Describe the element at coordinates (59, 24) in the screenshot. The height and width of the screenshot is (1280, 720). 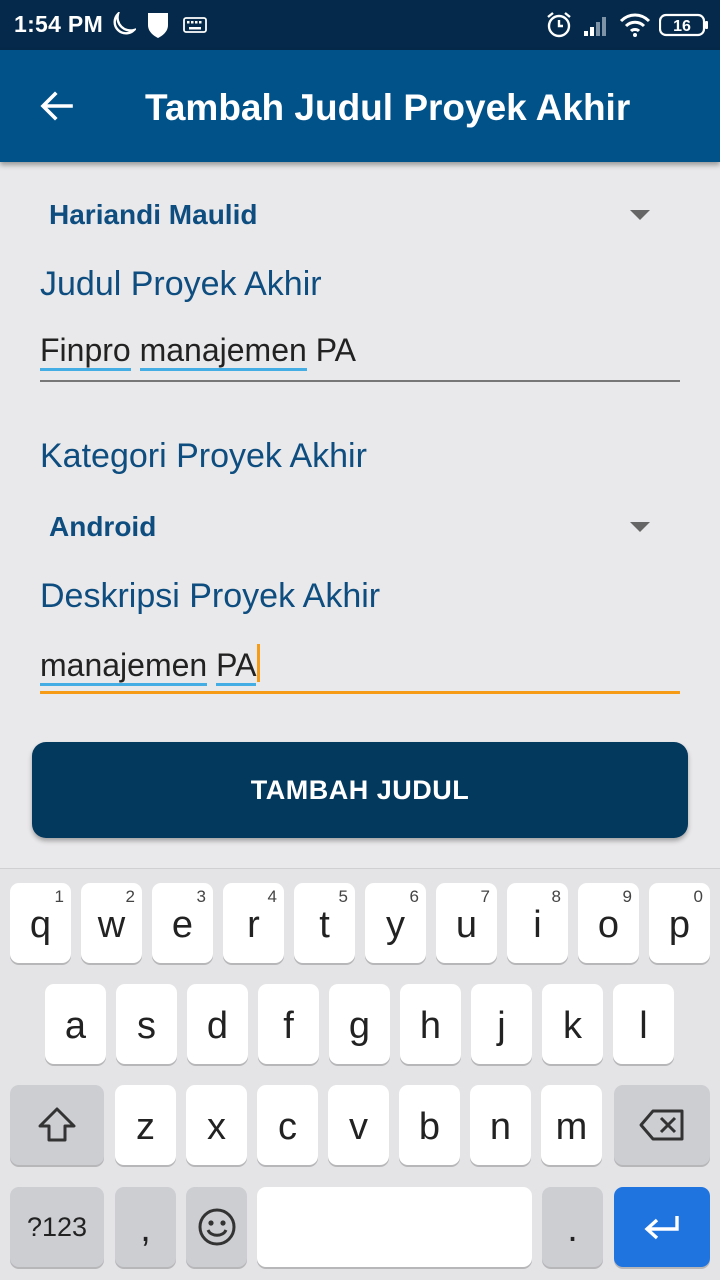
I see `status-time: 1:54 PM` at that location.